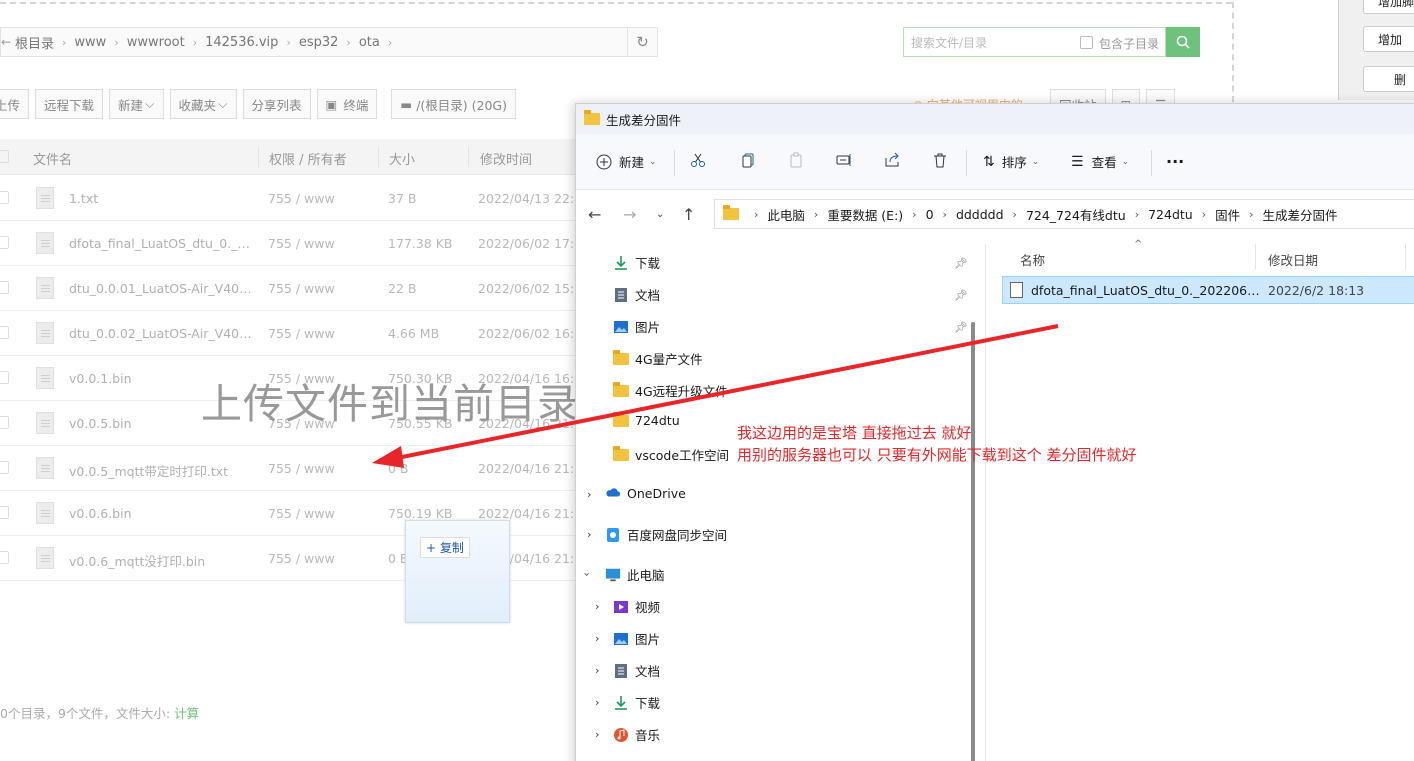 This screenshot has height=761, width=1414. What do you see at coordinates (646, 419) in the screenshot?
I see `nav-item-folder: 724dtu` at bounding box center [646, 419].